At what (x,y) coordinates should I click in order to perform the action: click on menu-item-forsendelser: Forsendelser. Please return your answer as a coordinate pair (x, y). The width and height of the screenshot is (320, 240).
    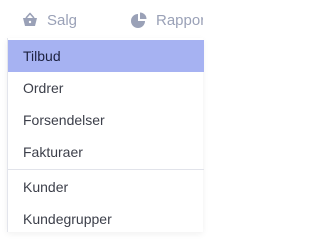
    Looking at the image, I should click on (106, 120).